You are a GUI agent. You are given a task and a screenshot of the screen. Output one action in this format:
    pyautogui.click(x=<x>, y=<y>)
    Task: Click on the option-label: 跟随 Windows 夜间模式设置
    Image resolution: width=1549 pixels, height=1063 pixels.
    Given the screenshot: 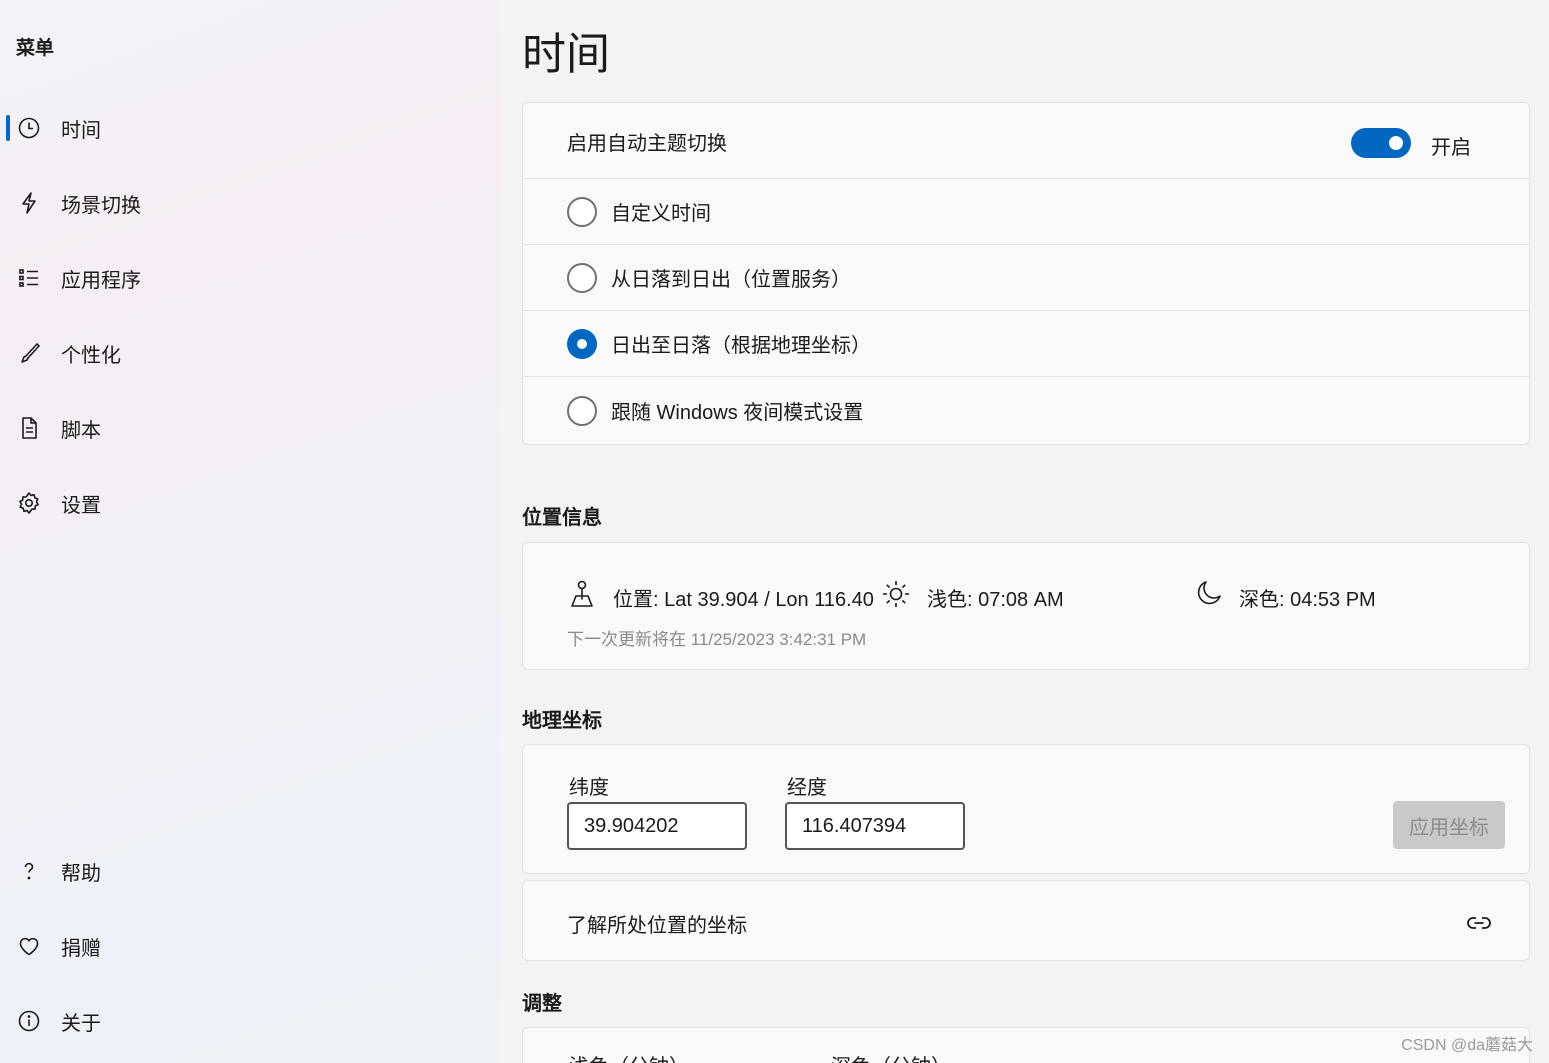 What is the action you would take?
    pyautogui.click(x=737, y=413)
    